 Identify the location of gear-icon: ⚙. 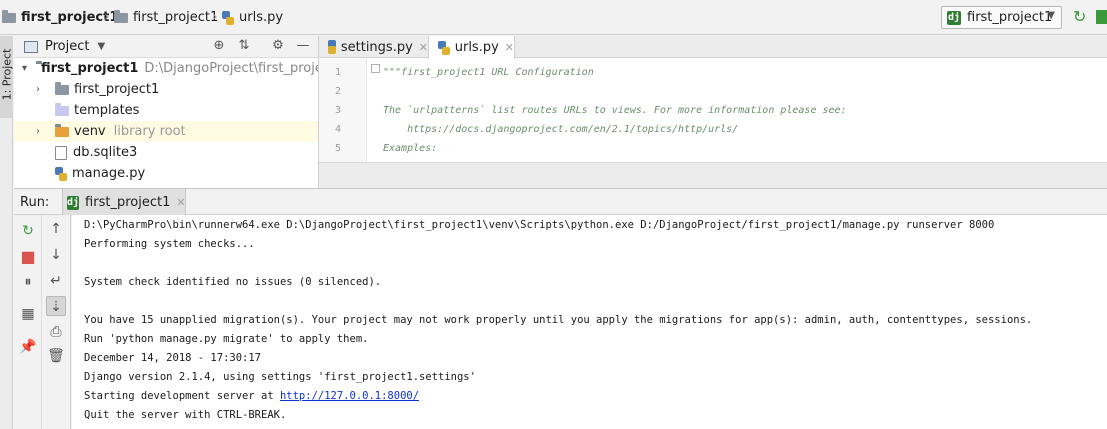
(278, 46).